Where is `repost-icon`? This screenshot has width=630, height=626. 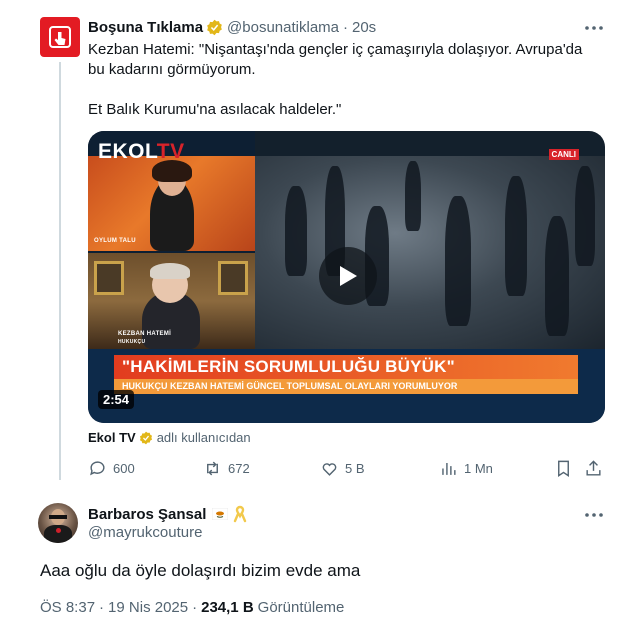 repost-icon is located at coordinates (212, 468).